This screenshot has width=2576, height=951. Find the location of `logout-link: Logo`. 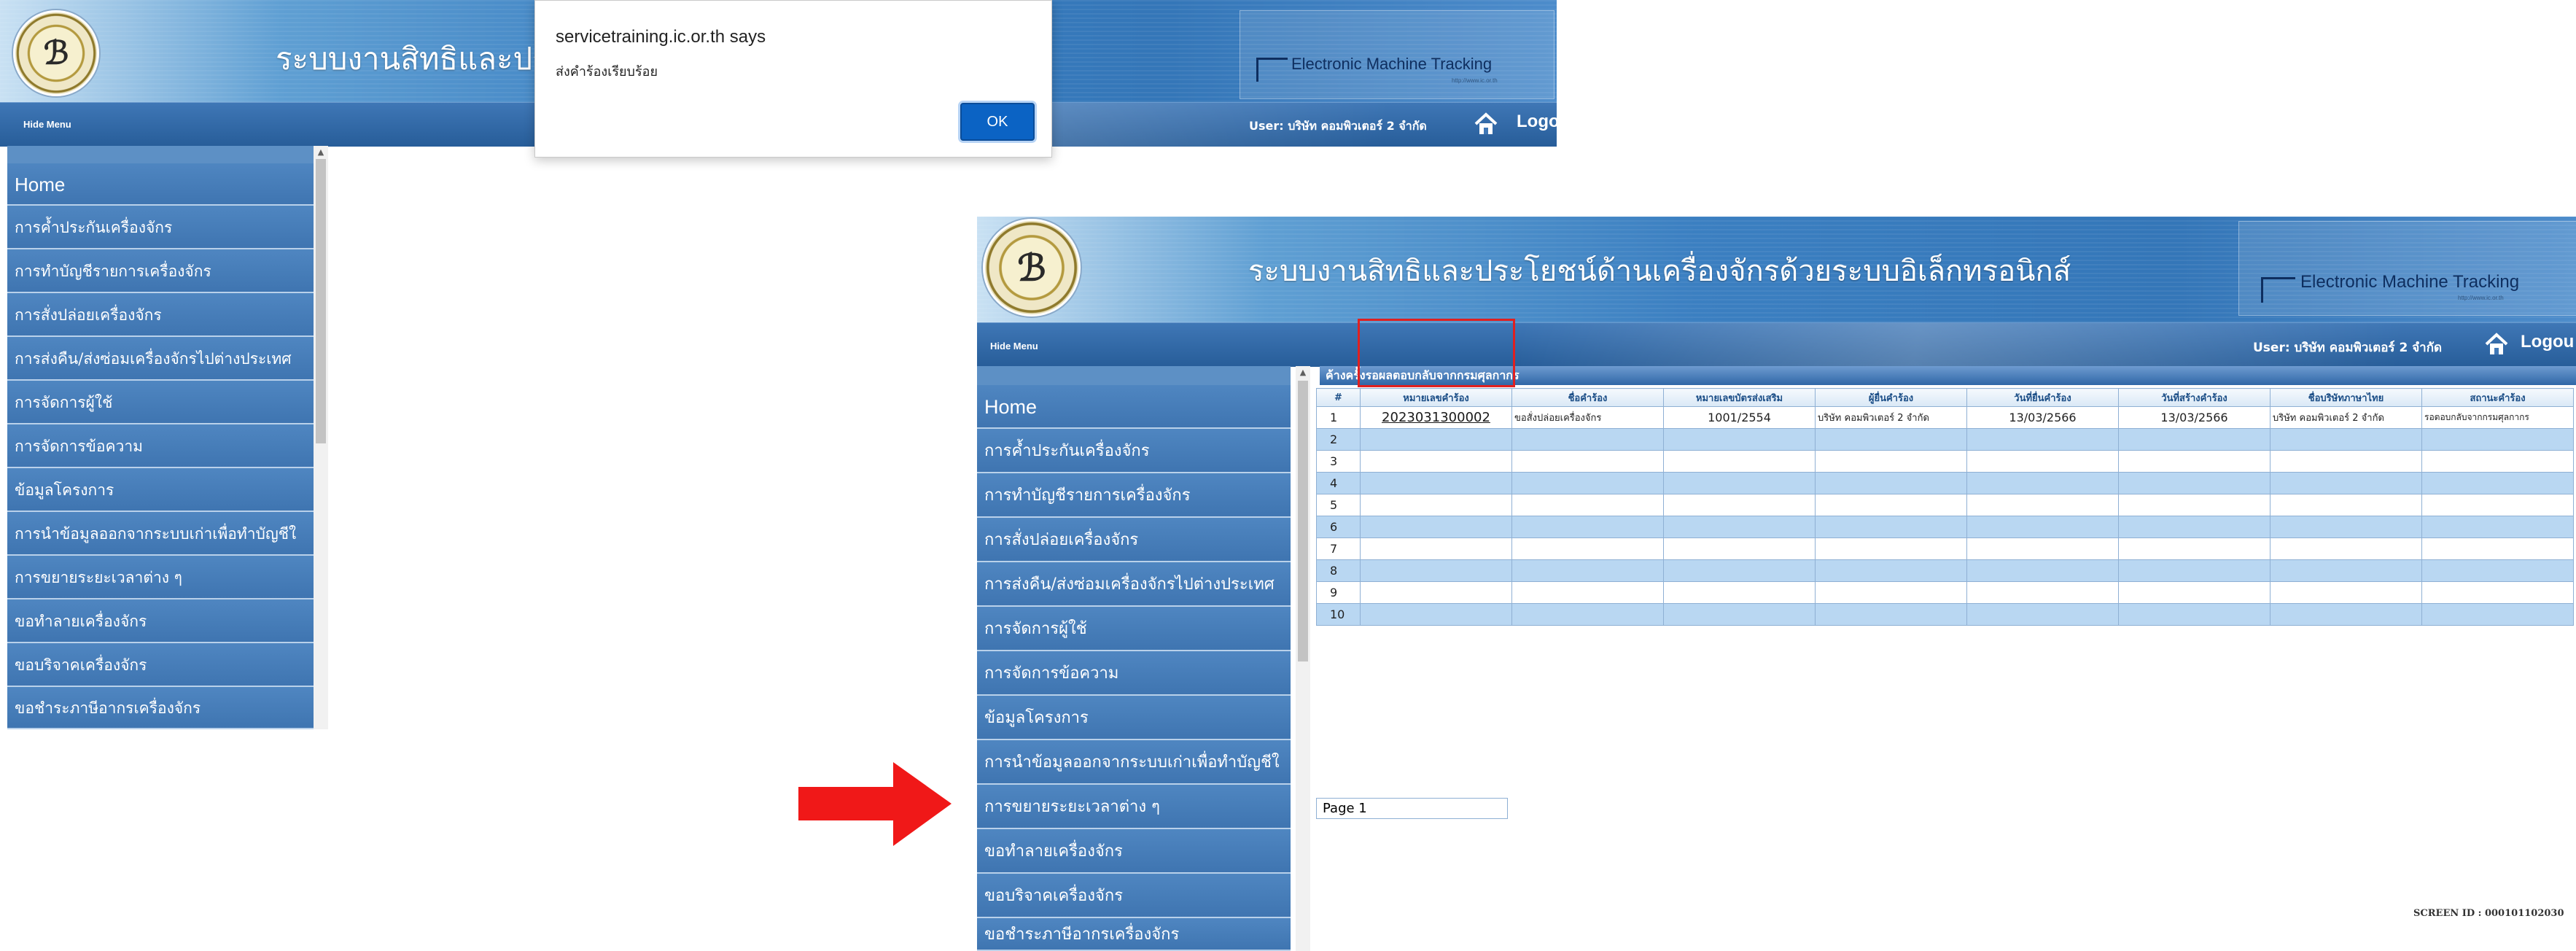

logout-link: Logo is located at coordinates (1537, 122).